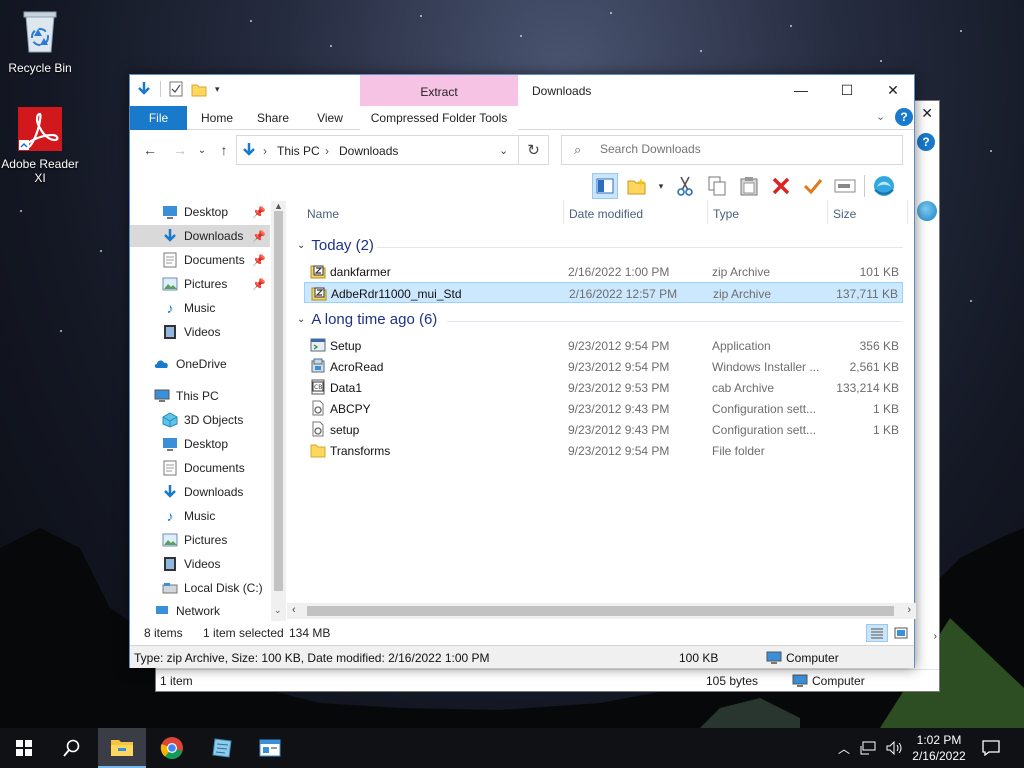  I want to click on nav-item-videos: Videos, so click(200, 332).